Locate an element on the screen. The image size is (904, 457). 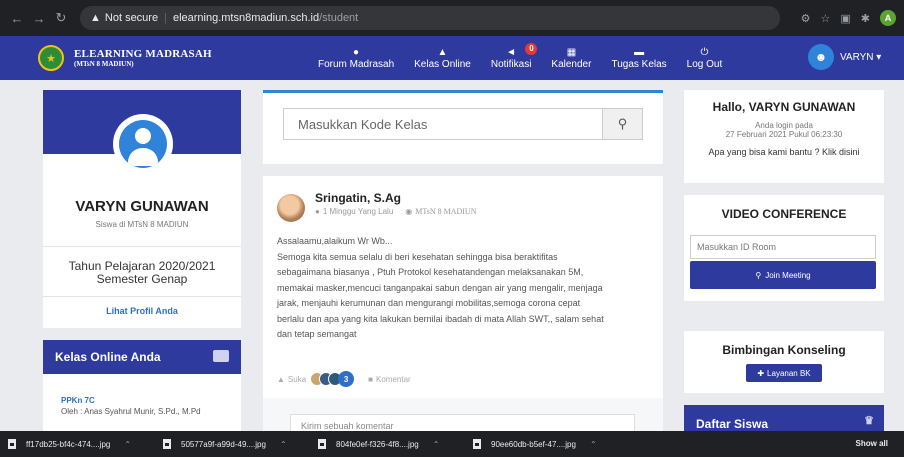
room-id-input is located at coordinates (783, 247).